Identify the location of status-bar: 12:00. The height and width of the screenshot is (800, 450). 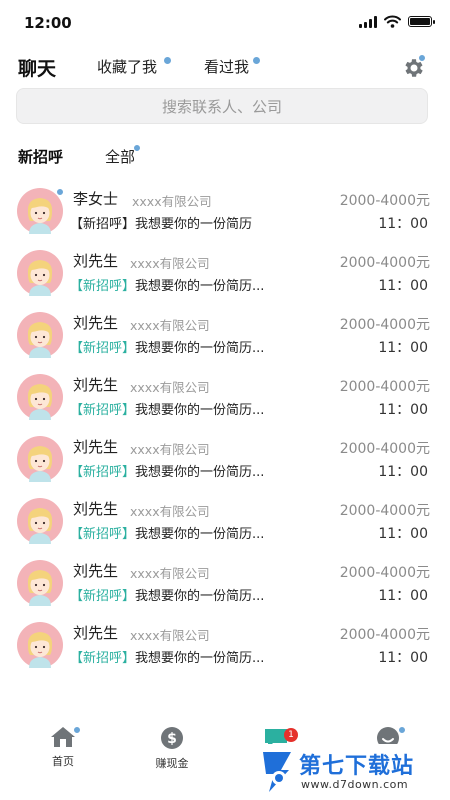
(225, 23).